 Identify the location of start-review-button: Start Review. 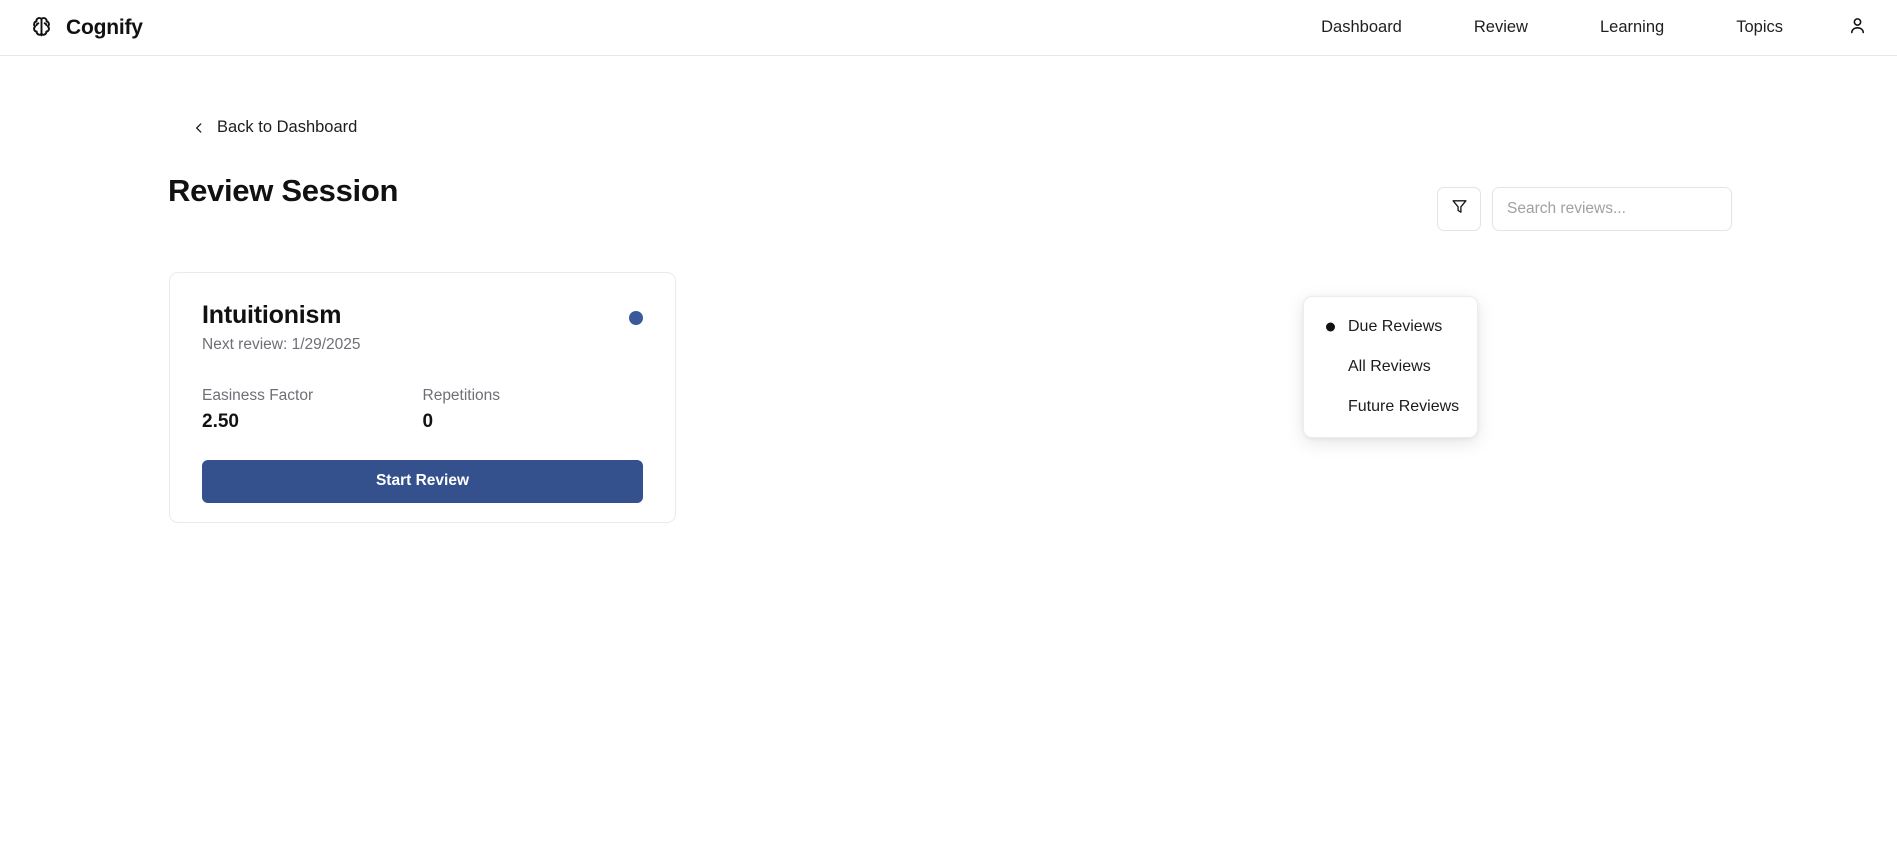
(422, 481).